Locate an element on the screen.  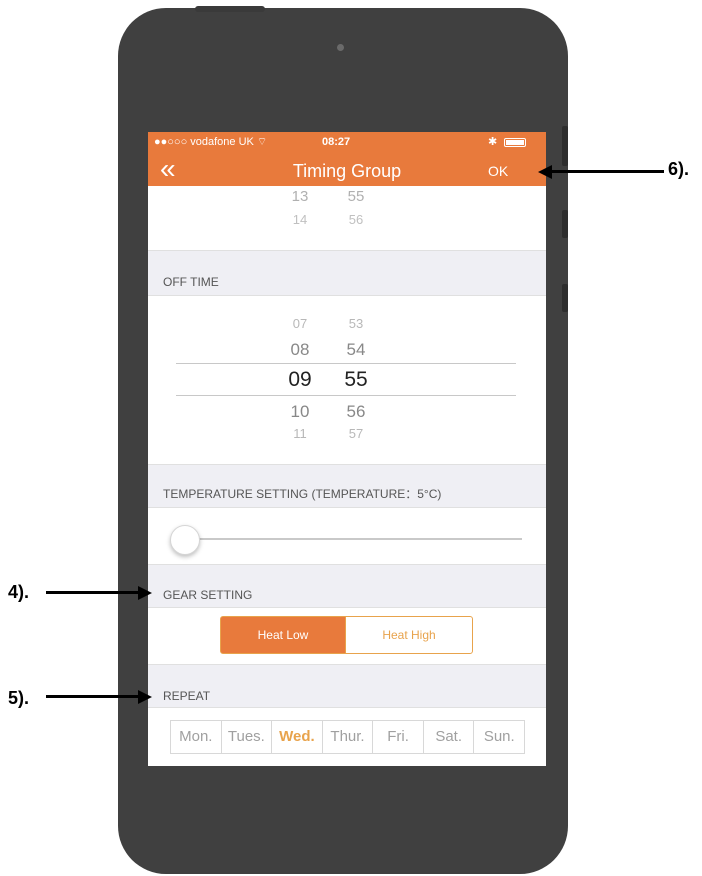
day-mon: Mon. is located at coordinates (196, 737).